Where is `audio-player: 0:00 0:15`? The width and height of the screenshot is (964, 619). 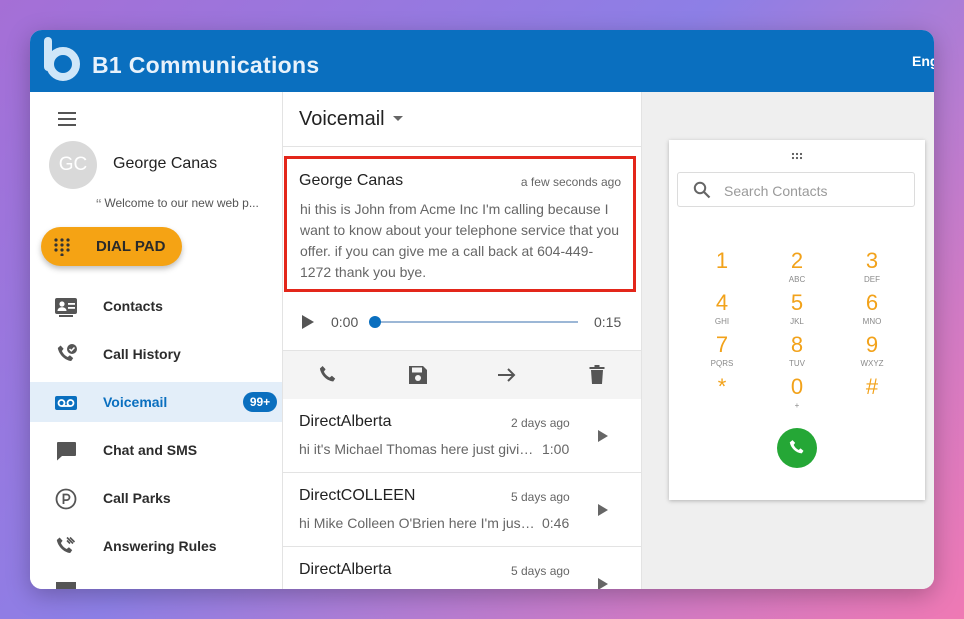 audio-player: 0:00 0:15 is located at coordinates (462, 325).